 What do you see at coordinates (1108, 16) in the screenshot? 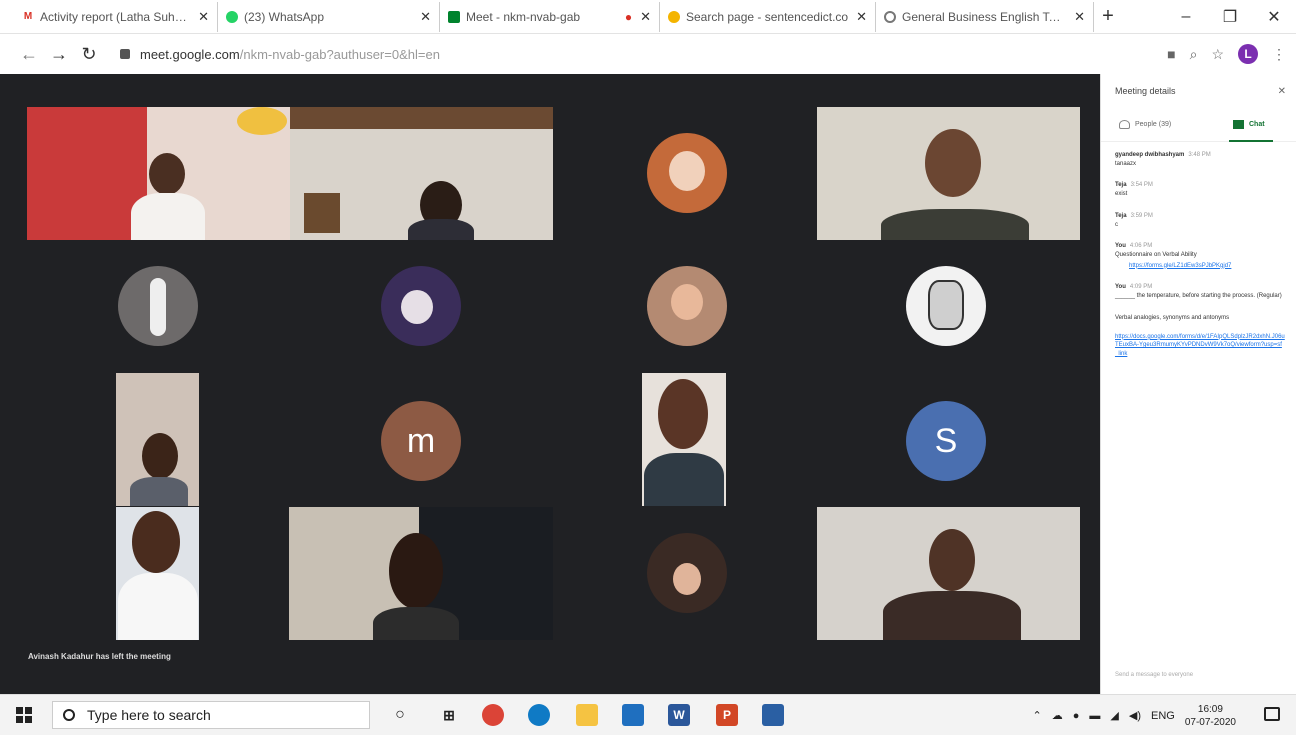
I see `new-tab-button: +` at bounding box center [1108, 16].